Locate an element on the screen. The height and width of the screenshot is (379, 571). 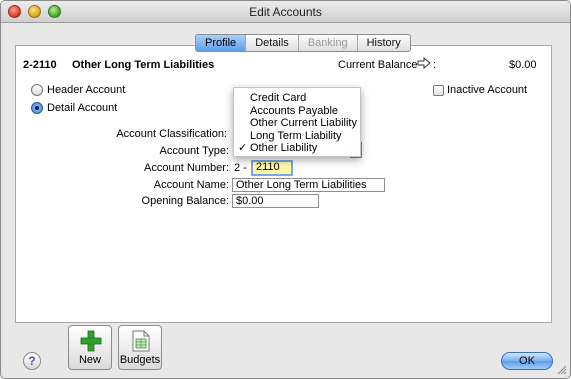
checkmark-icon: ✓ is located at coordinates (243, 148).